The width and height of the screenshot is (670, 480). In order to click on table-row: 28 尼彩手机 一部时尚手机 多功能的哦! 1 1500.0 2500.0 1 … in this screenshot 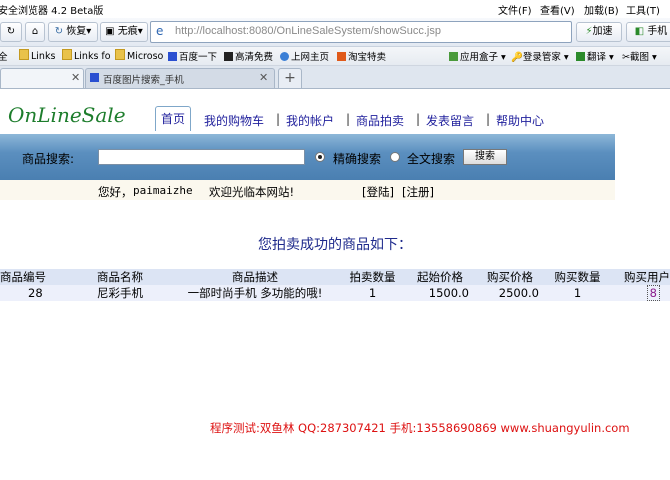, I will do `click(335, 293)`.